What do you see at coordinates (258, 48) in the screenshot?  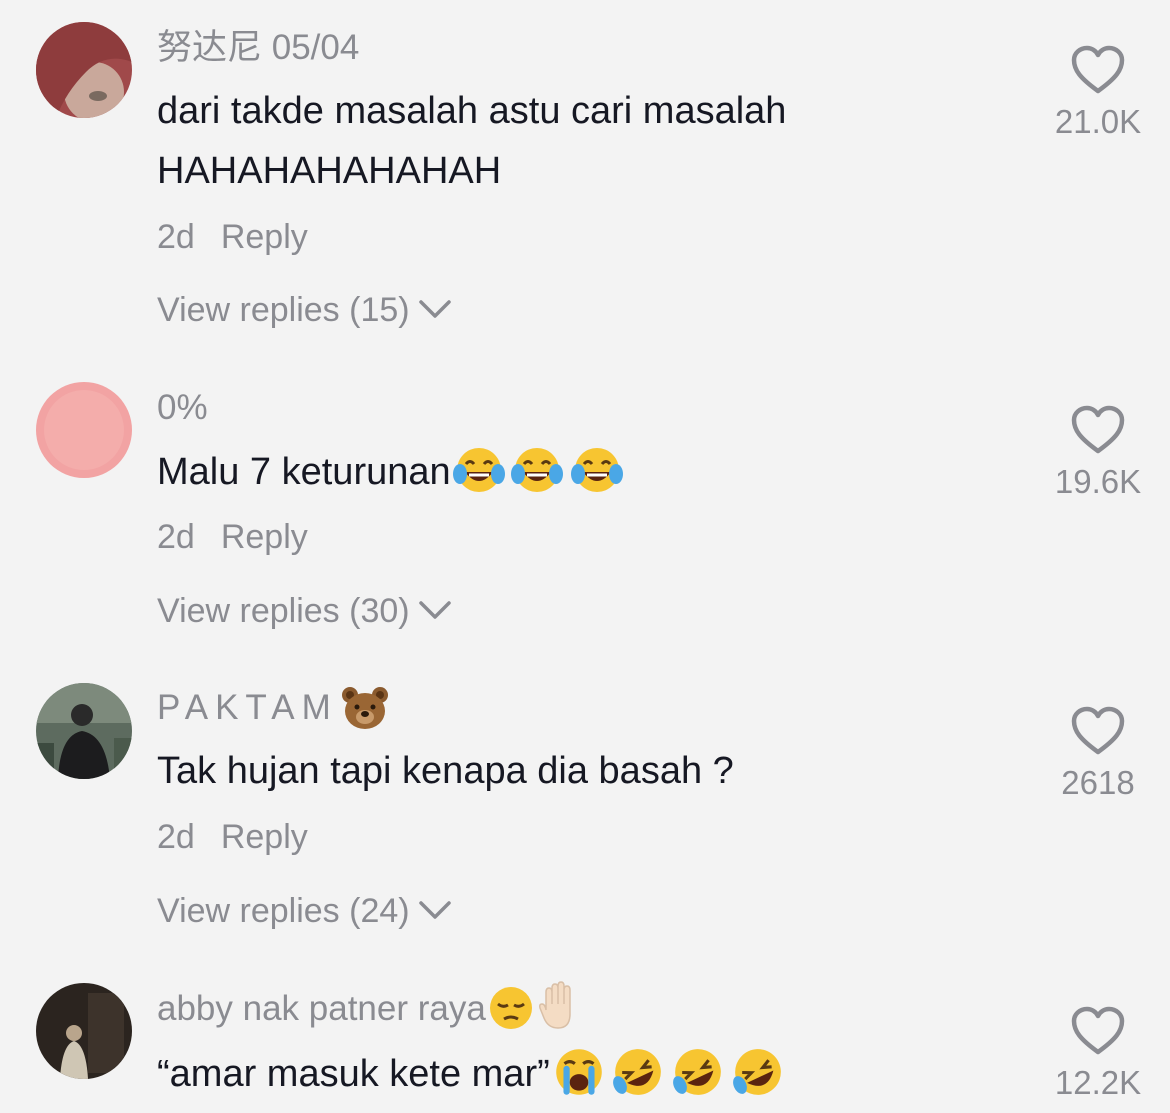 I see `comment-username: 努达尼 05/04` at bounding box center [258, 48].